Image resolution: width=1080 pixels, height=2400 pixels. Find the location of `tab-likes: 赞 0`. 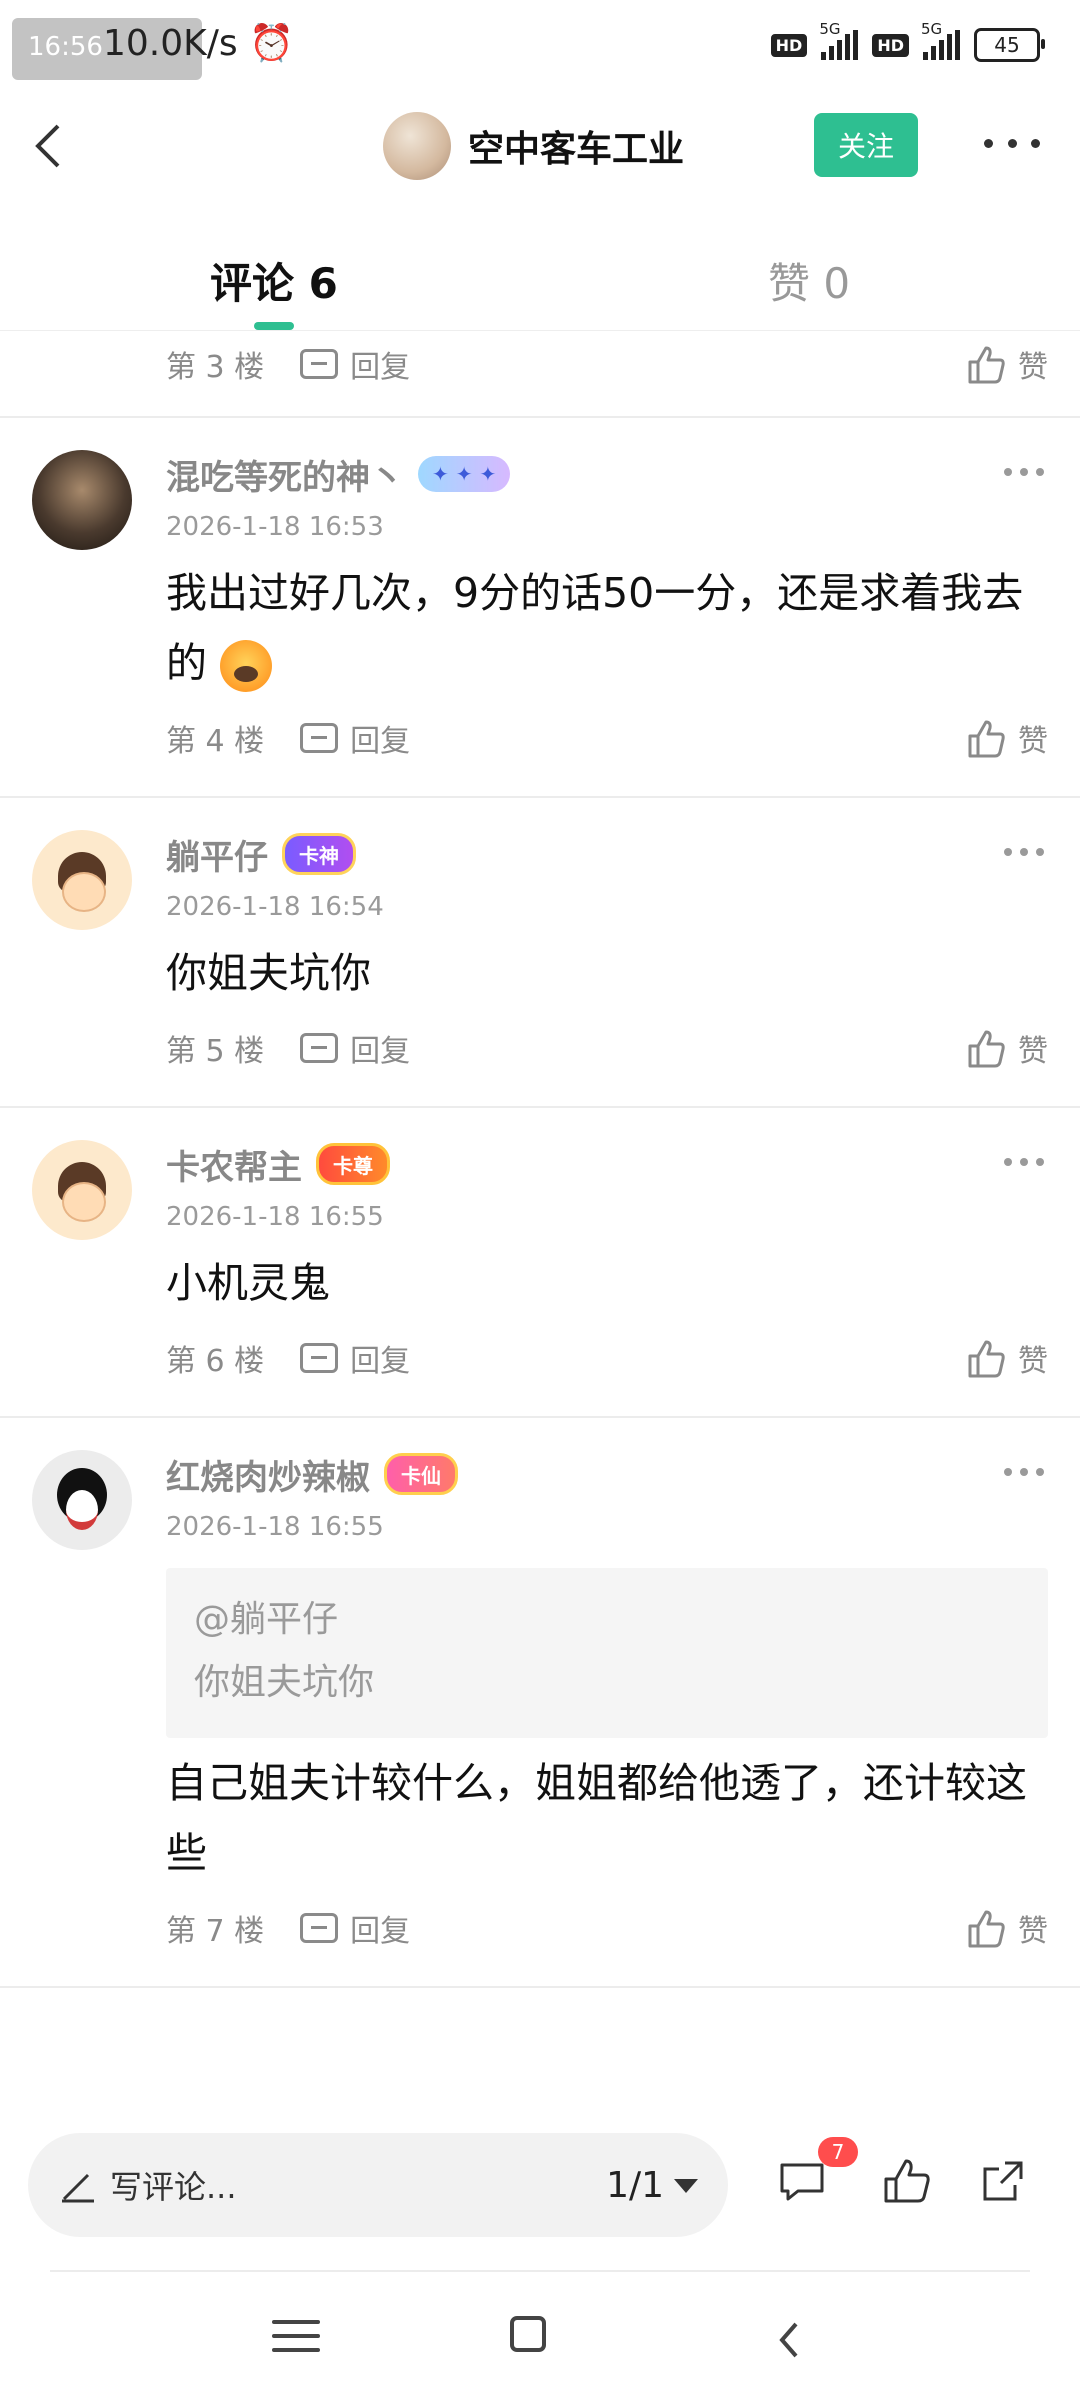

tab-likes: 赞 0 is located at coordinates (809, 280).